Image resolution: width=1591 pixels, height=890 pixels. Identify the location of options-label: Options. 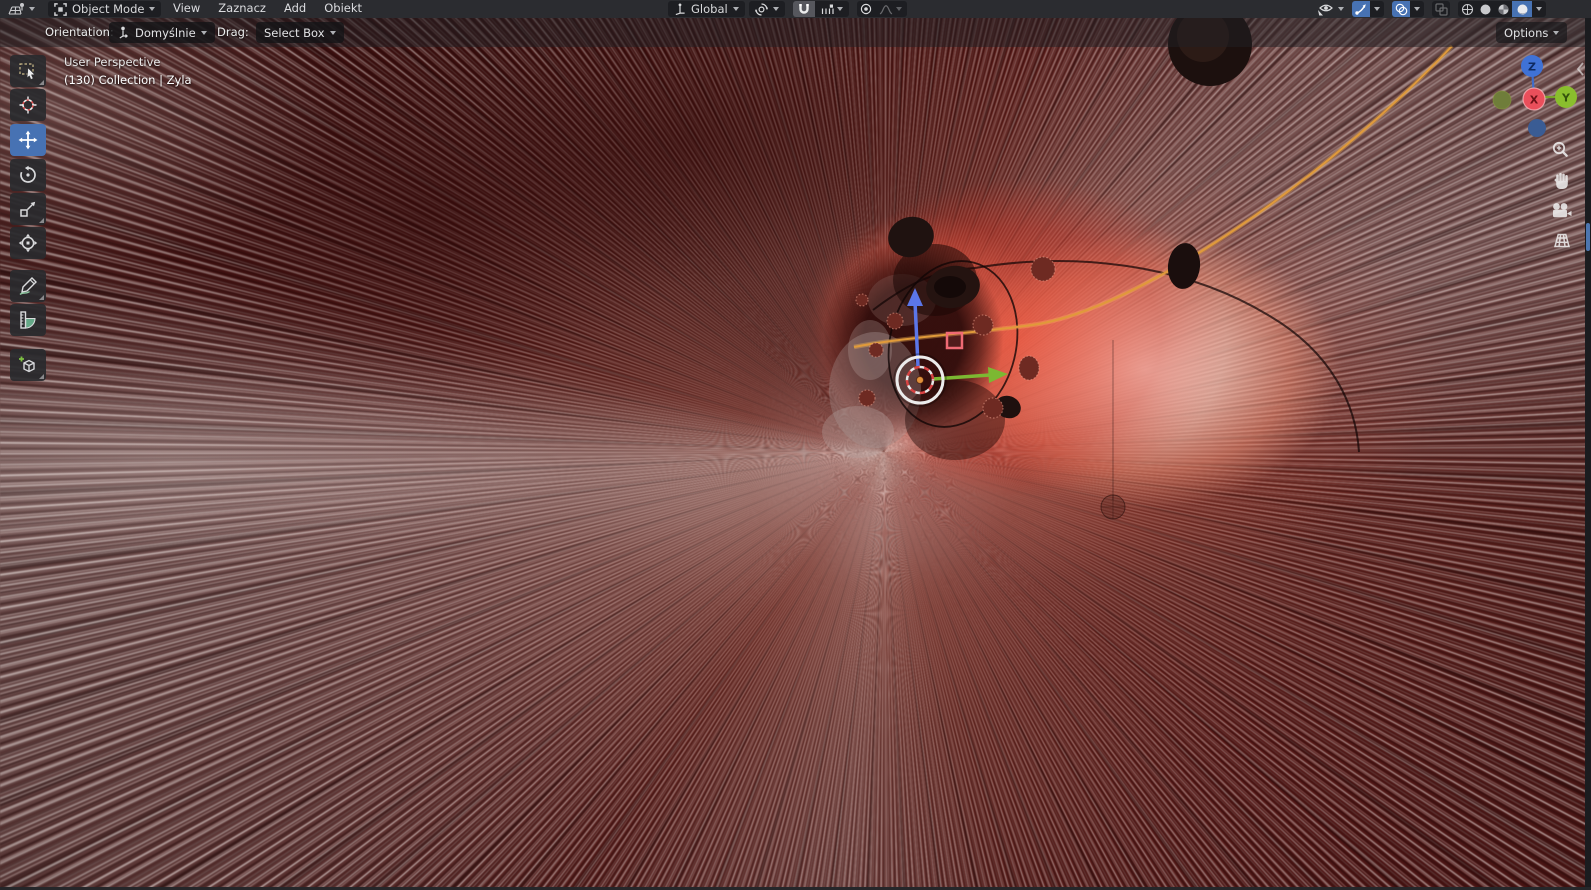
(1526, 32).